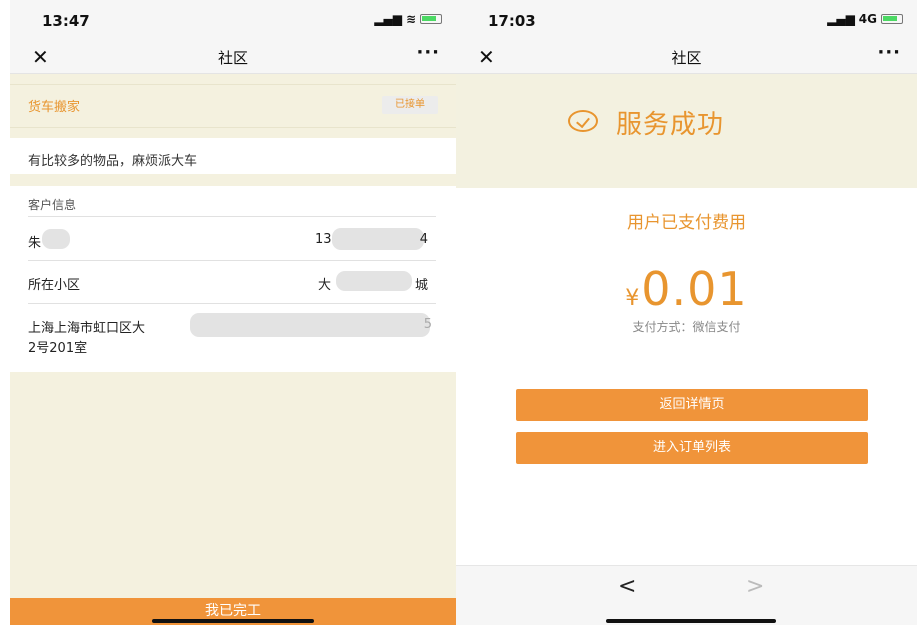 The width and height of the screenshot is (917, 625). What do you see at coordinates (627, 586) in the screenshot?
I see `back-arrow-icon: <` at bounding box center [627, 586].